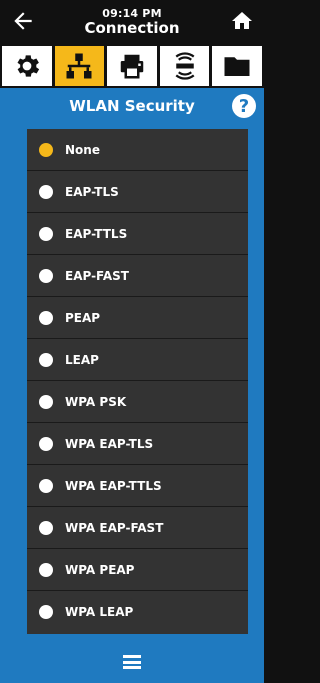 The image size is (320, 683). I want to click on option-label: WPA LEAP, so click(99, 612).